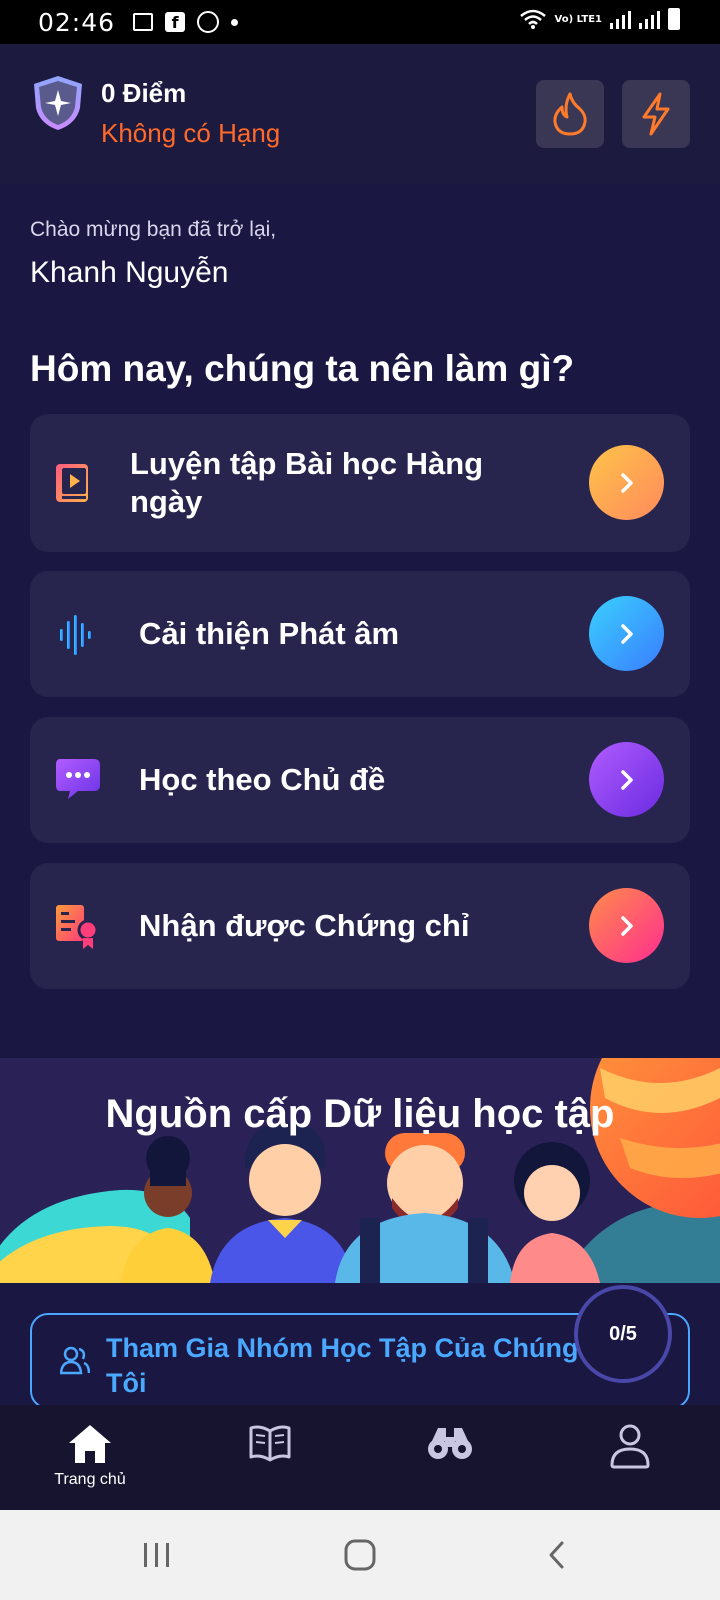  I want to click on nav-library, so click(270, 1443).